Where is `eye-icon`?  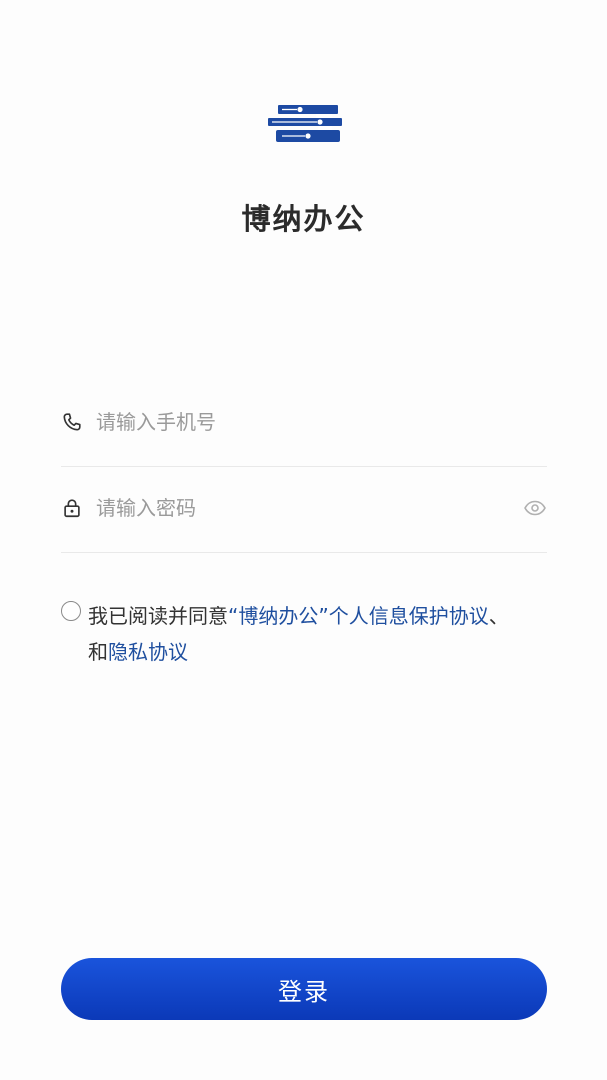
eye-icon is located at coordinates (535, 508).